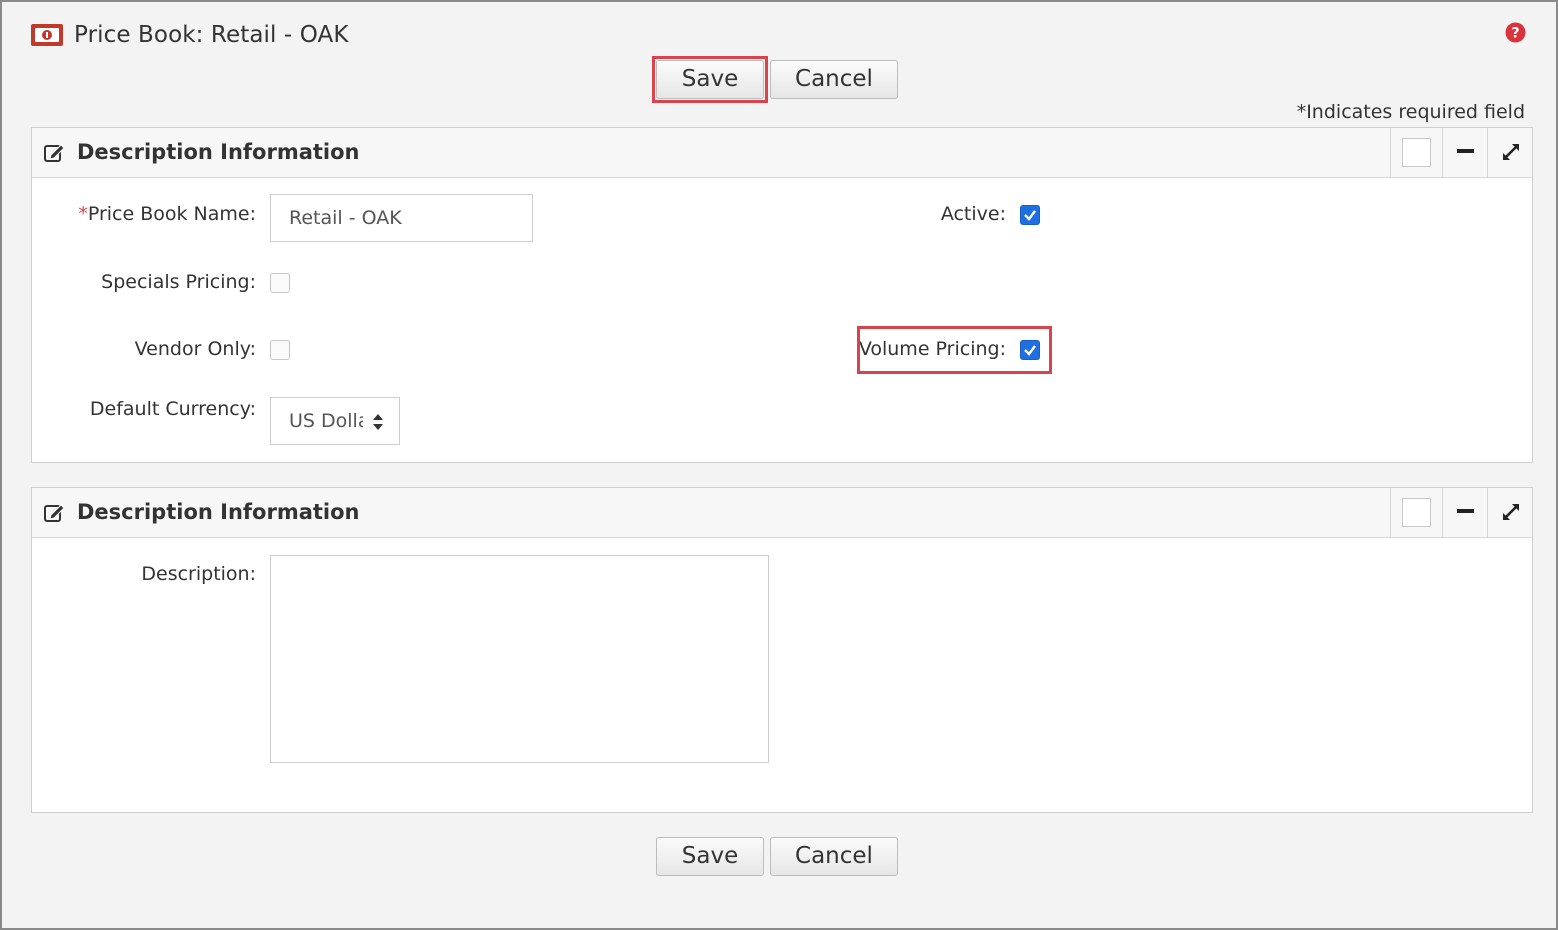 This screenshot has width=1558, height=930. Describe the element at coordinates (195, 349) in the screenshot. I see `vendor-only-label: Vendor Only:` at that location.